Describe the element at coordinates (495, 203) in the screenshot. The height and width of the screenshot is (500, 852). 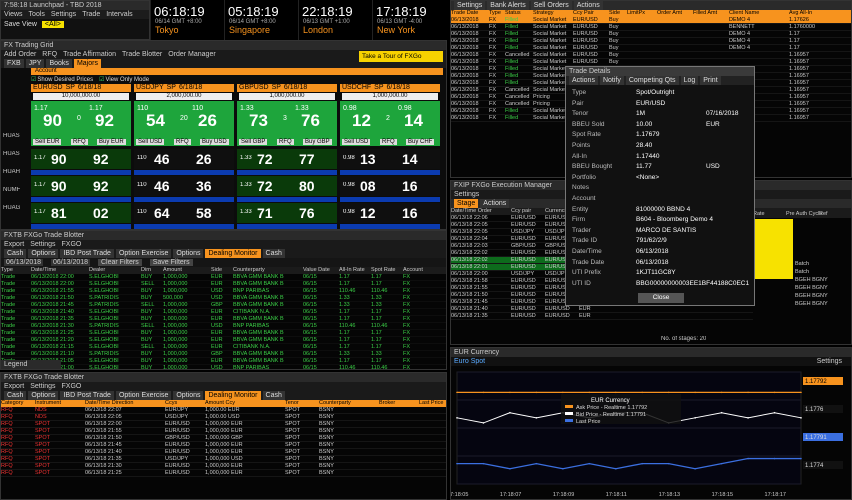
I see `execution-tab: Actions` at that location.